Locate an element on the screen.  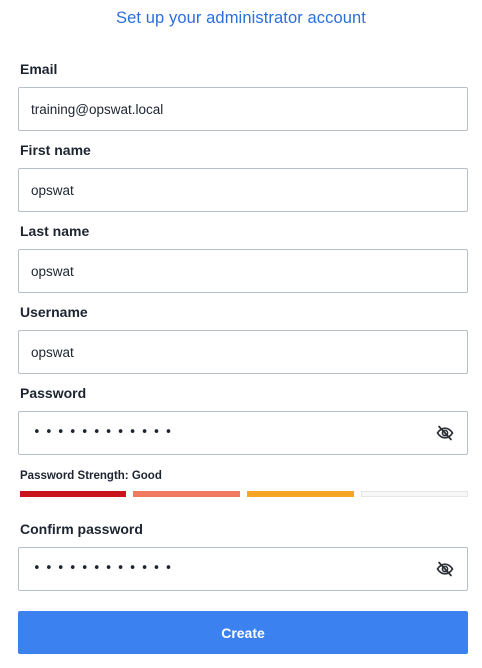
first-name-field-container is located at coordinates (243, 190).